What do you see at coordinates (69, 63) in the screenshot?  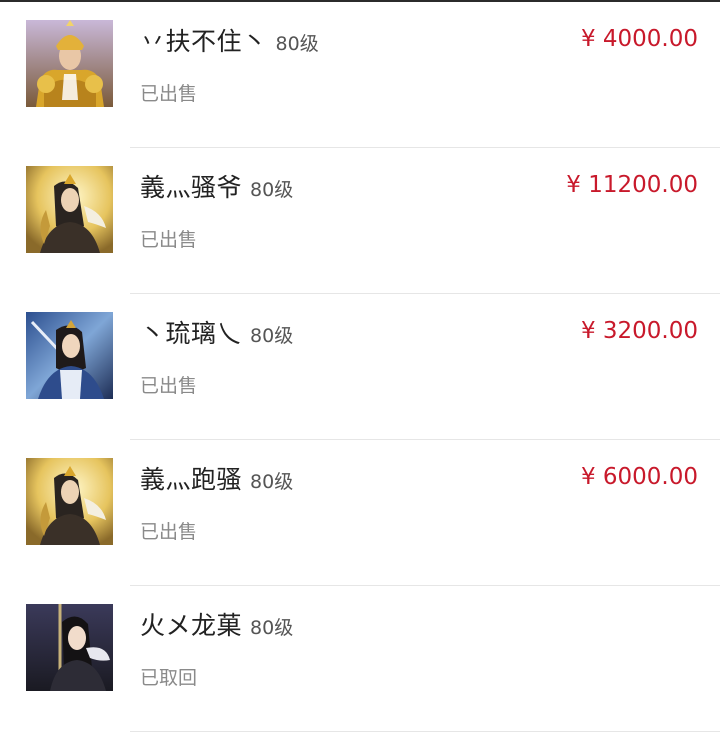 I see `golden-armor-warrior-icon` at bounding box center [69, 63].